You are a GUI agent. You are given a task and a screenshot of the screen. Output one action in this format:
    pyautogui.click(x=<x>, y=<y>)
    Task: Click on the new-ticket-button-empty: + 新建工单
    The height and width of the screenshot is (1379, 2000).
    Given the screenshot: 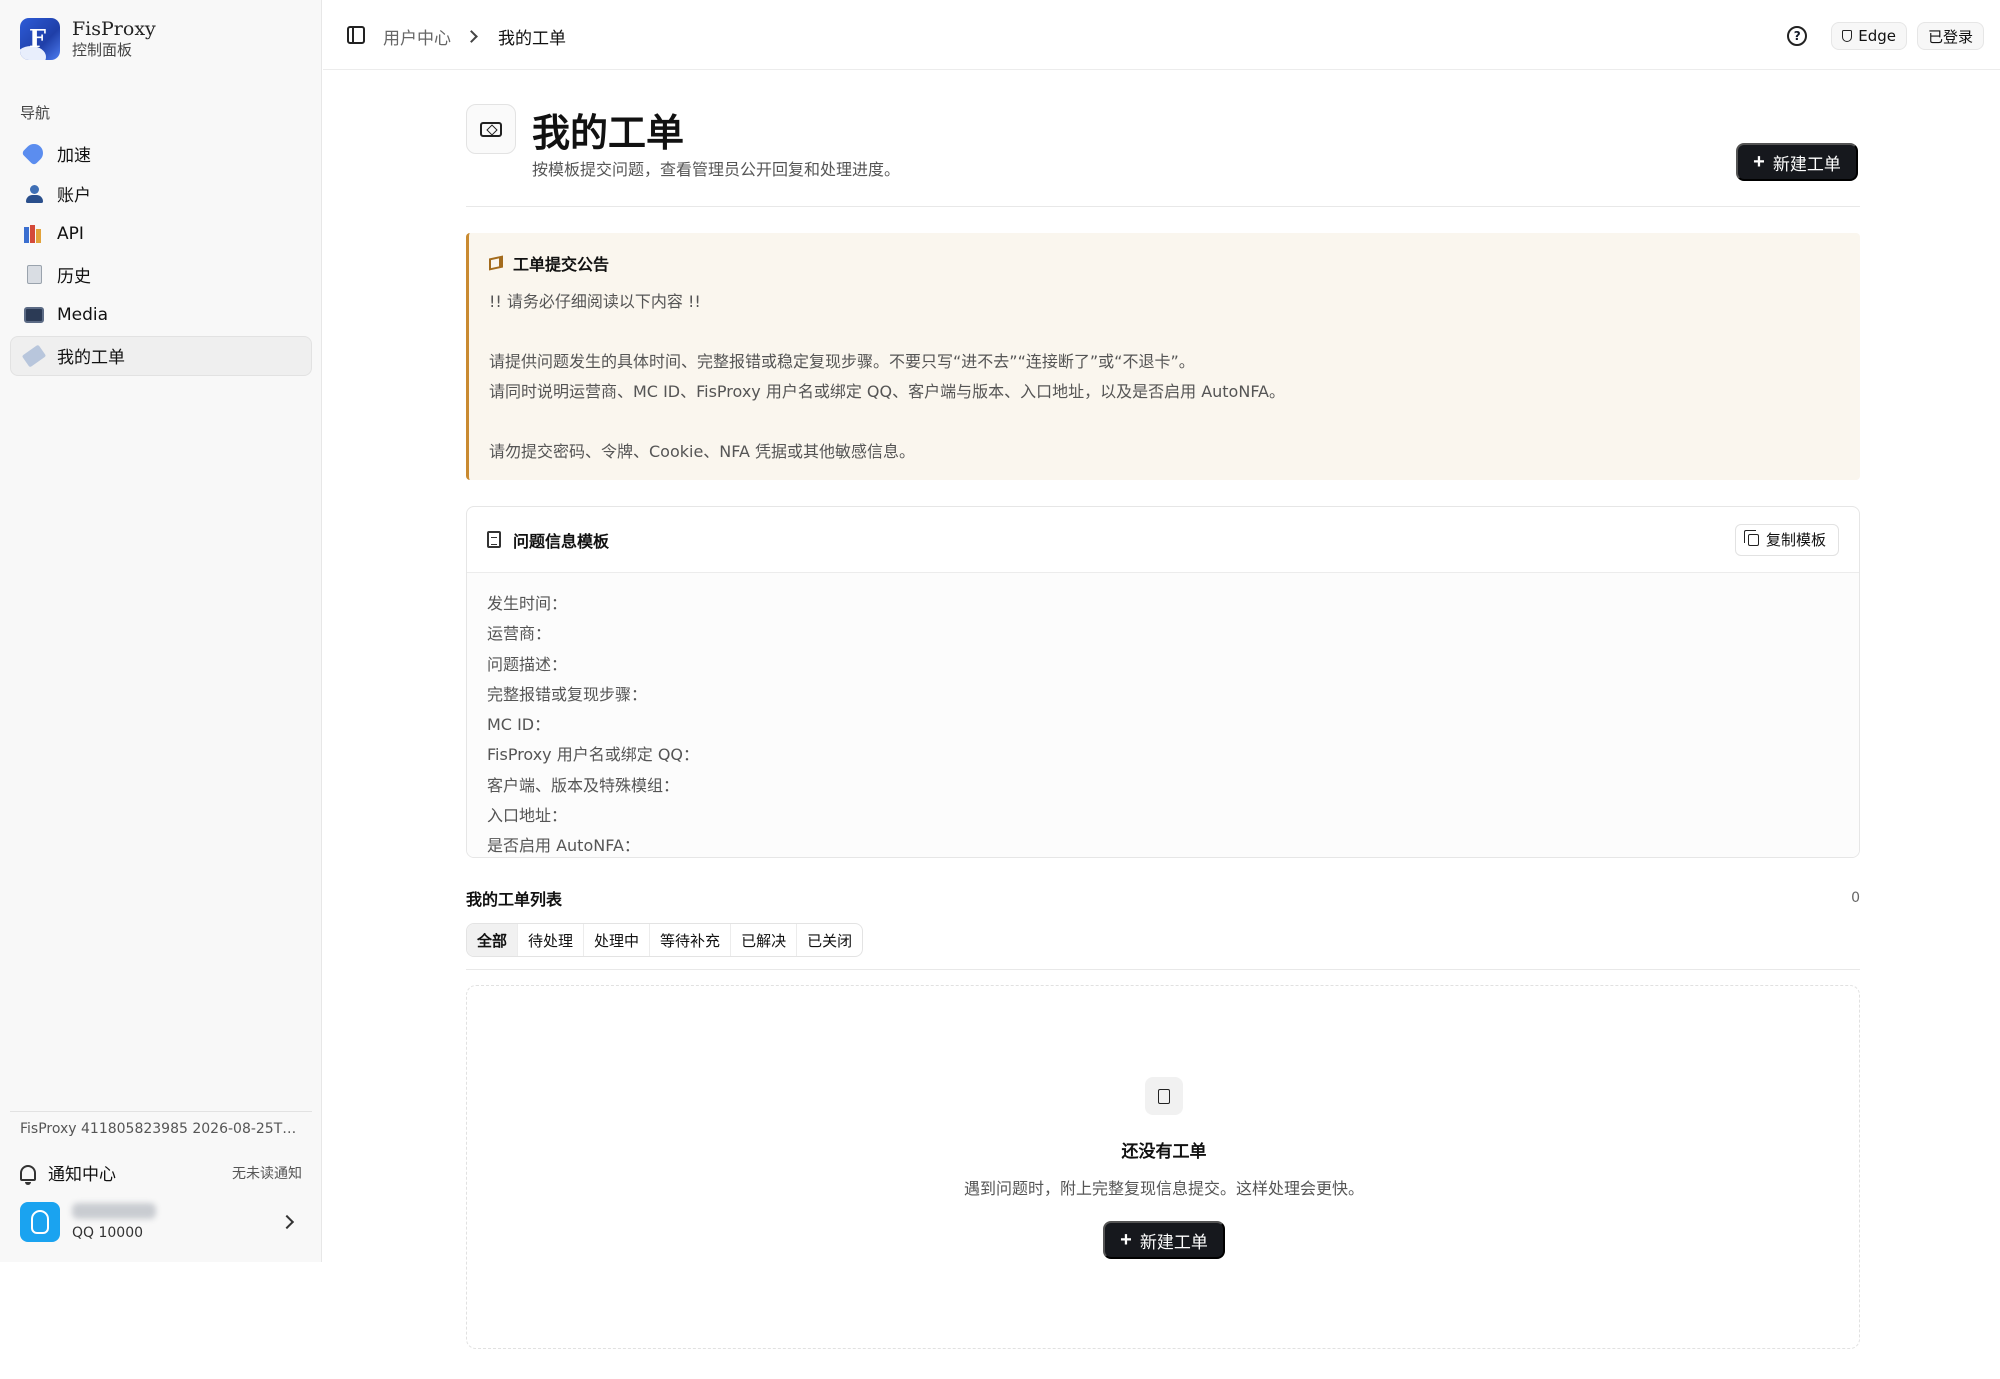 What is the action you would take?
    pyautogui.click(x=1164, y=1240)
    